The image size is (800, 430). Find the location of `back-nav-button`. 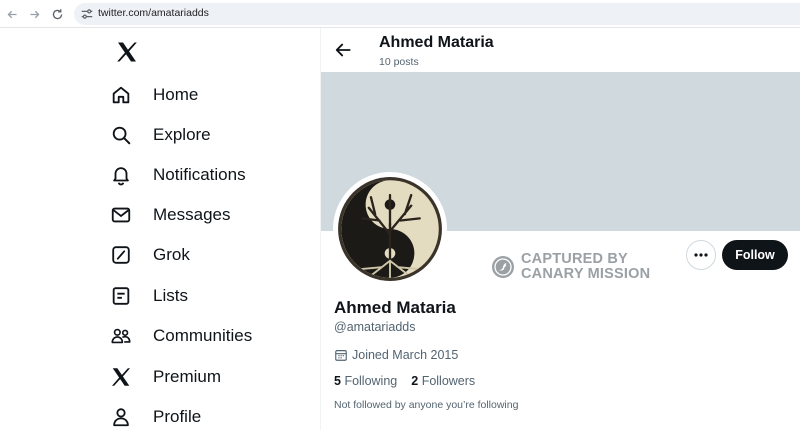

back-nav-button is located at coordinates (12, 14).